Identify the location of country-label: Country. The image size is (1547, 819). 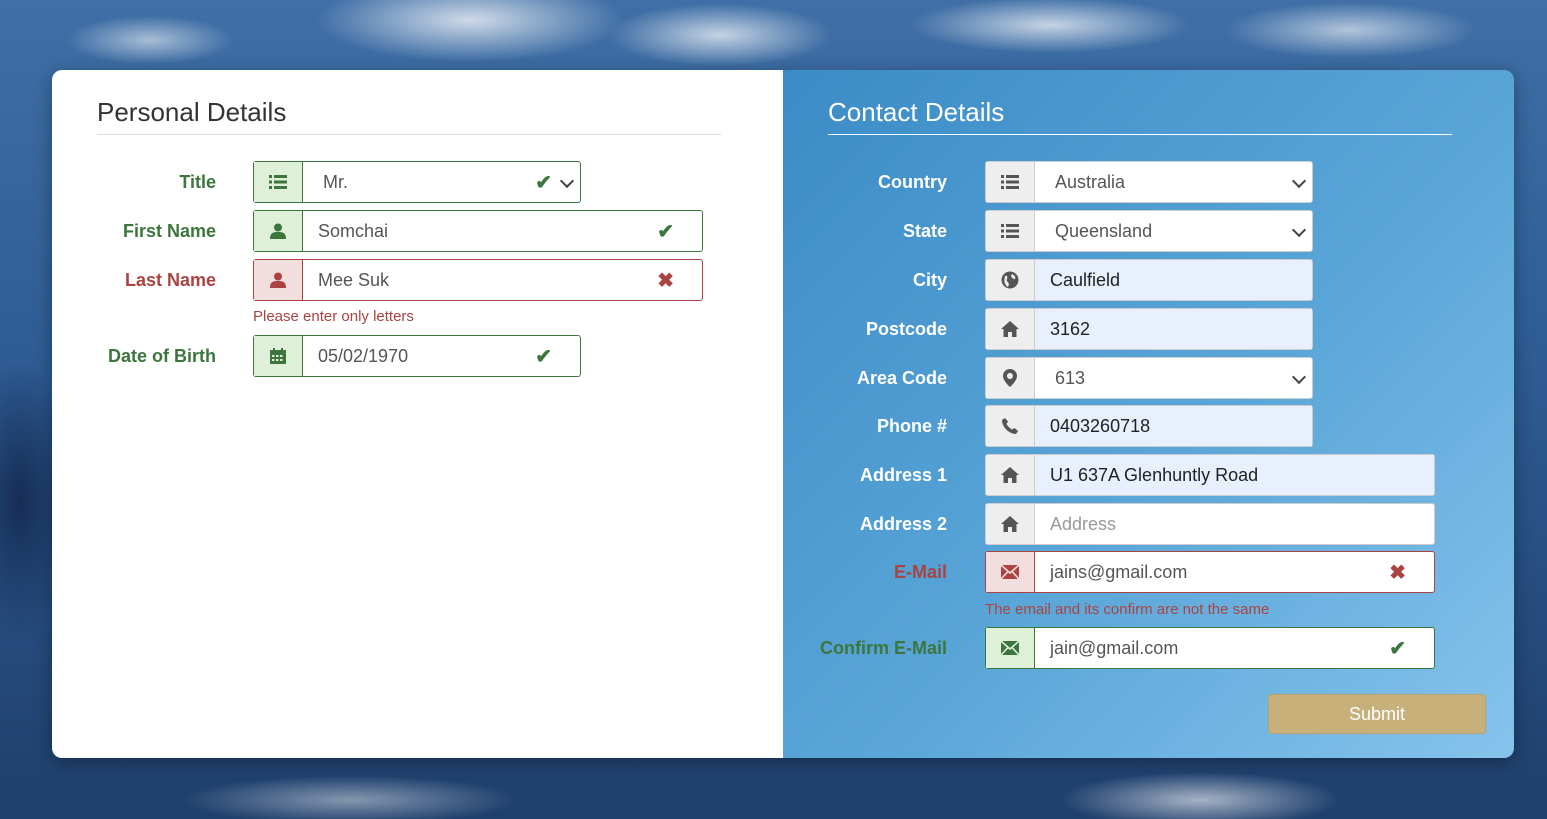
(912, 182).